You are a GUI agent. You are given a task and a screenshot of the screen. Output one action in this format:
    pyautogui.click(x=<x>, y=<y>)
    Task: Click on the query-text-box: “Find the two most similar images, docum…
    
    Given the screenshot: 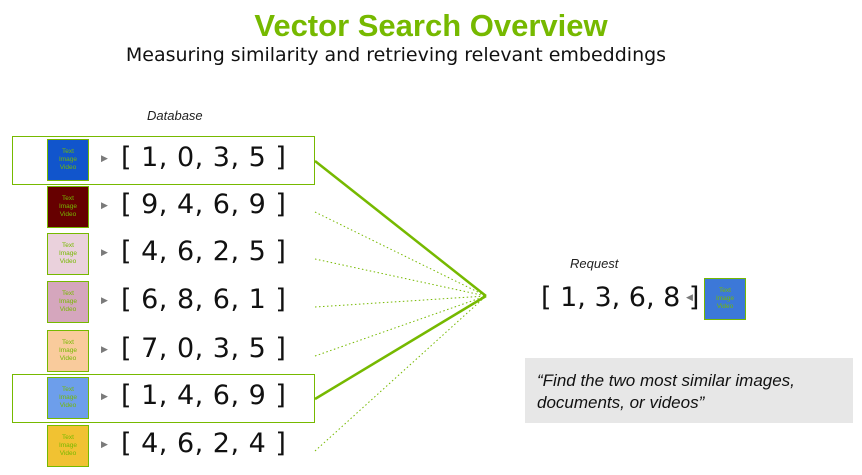 What is the action you would take?
    pyautogui.click(x=689, y=390)
    